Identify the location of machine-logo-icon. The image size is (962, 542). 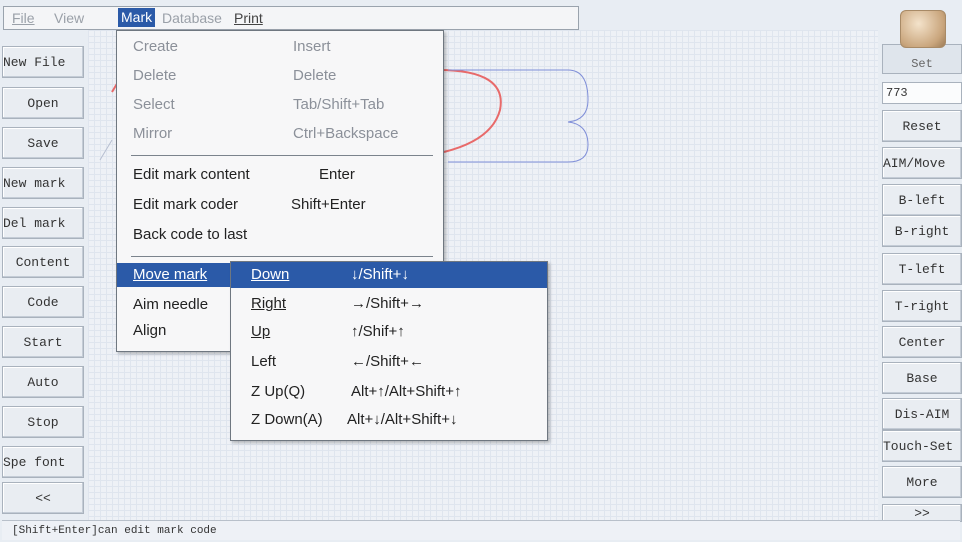
(923, 29).